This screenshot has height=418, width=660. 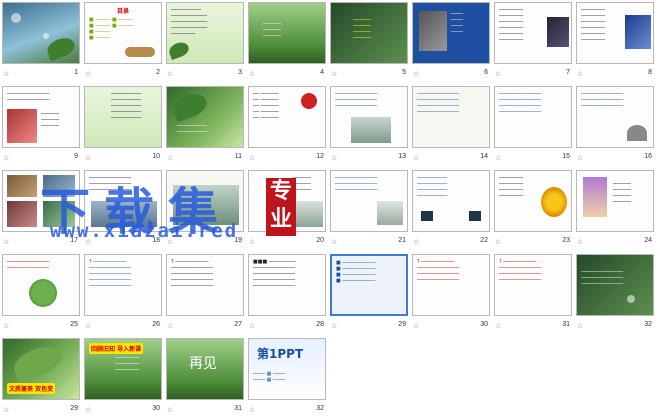 What do you see at coordinates (287, 41) in the screenshot?
I see `slide-thumbnail: ────── ────── ────── ☆ 4` at bounding box center [287, 41].